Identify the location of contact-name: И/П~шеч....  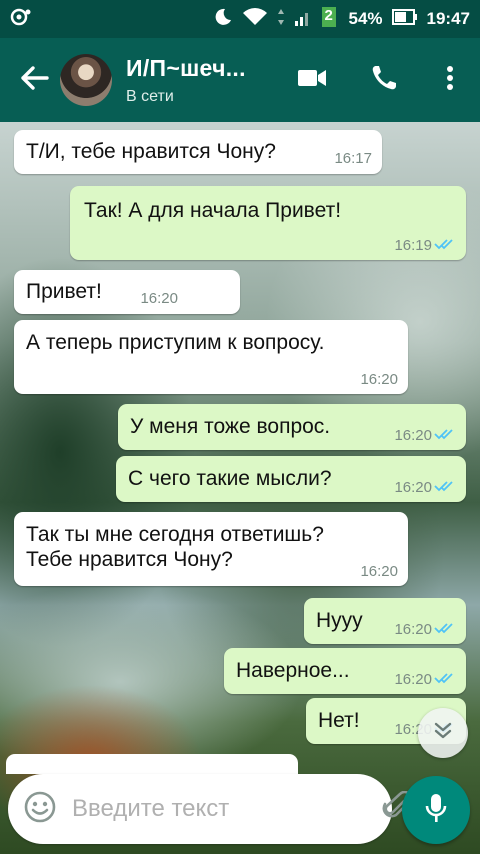
(186, 67).